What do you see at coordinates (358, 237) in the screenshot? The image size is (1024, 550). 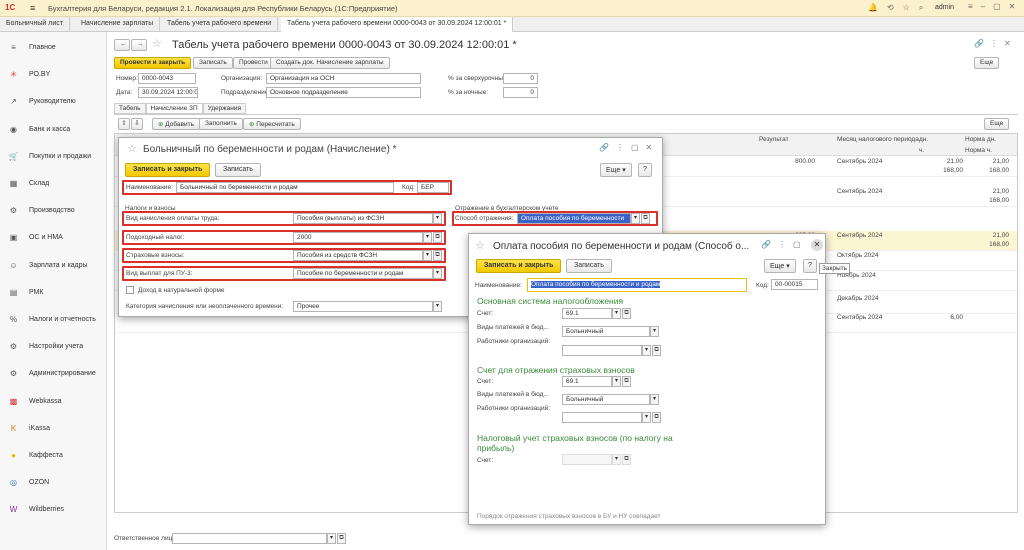 I see `income-field: 2000` at bounding box center [358, 237].